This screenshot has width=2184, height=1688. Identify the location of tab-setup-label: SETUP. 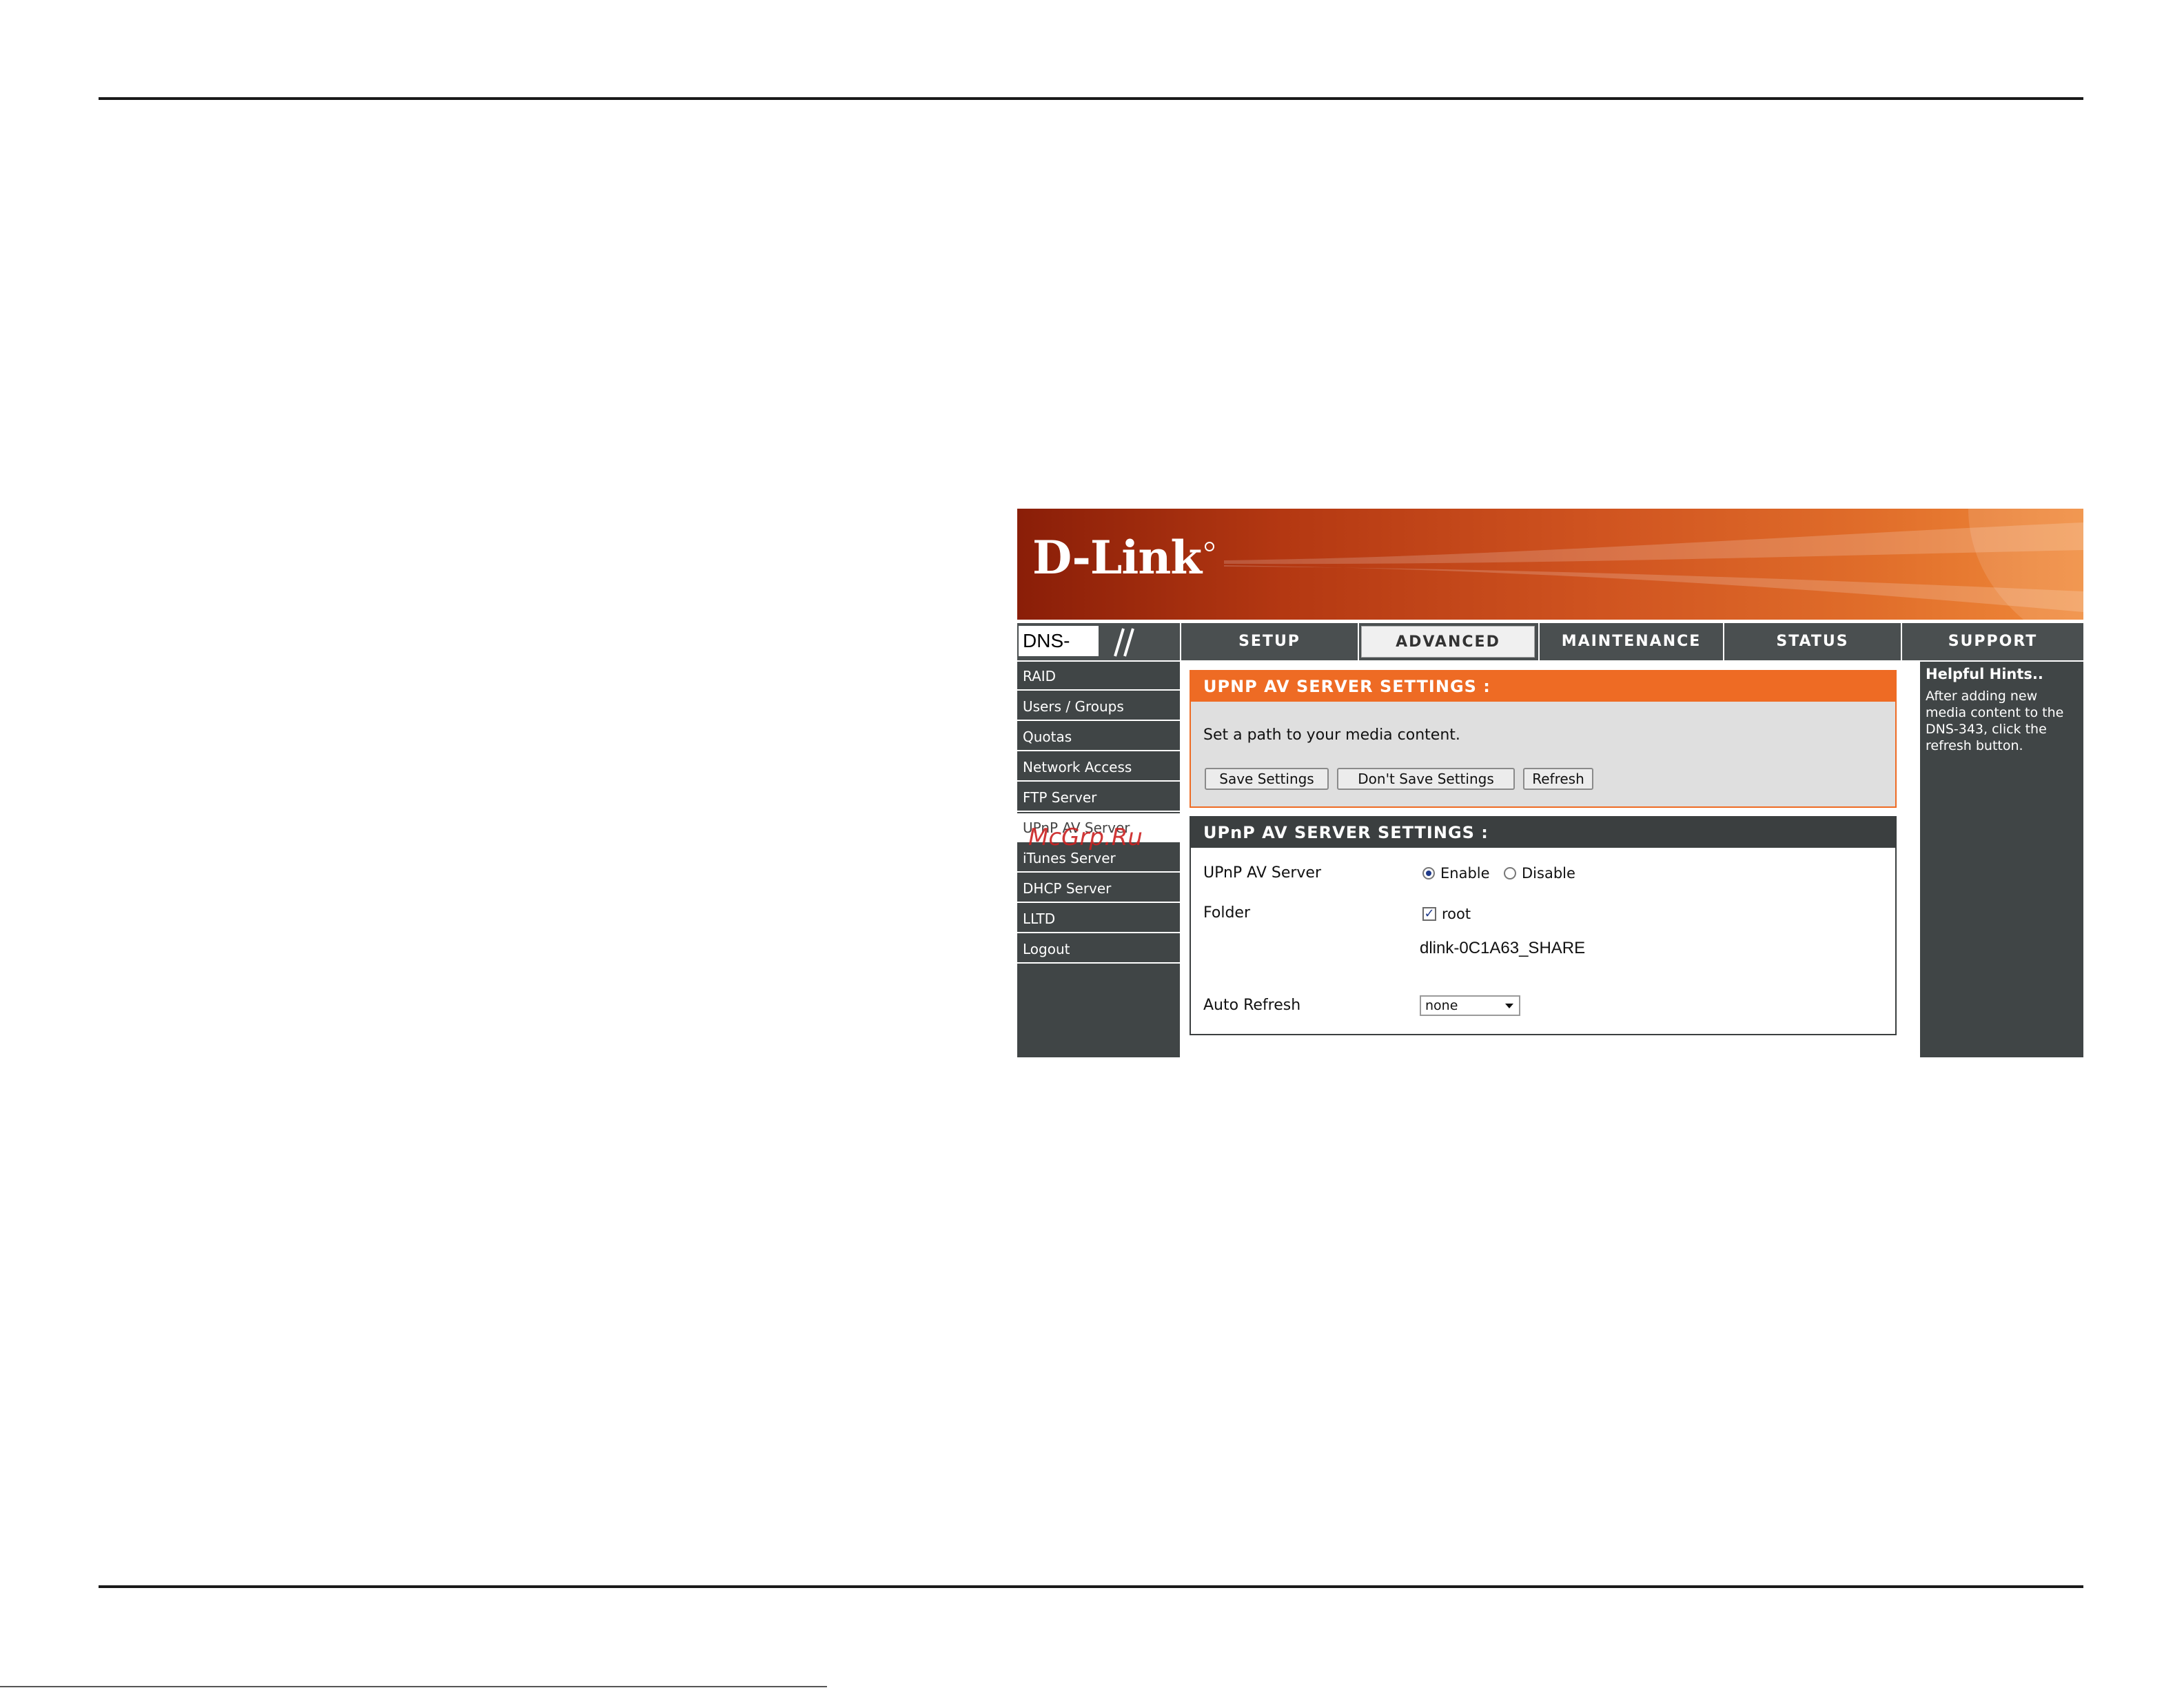
(1269, 641).